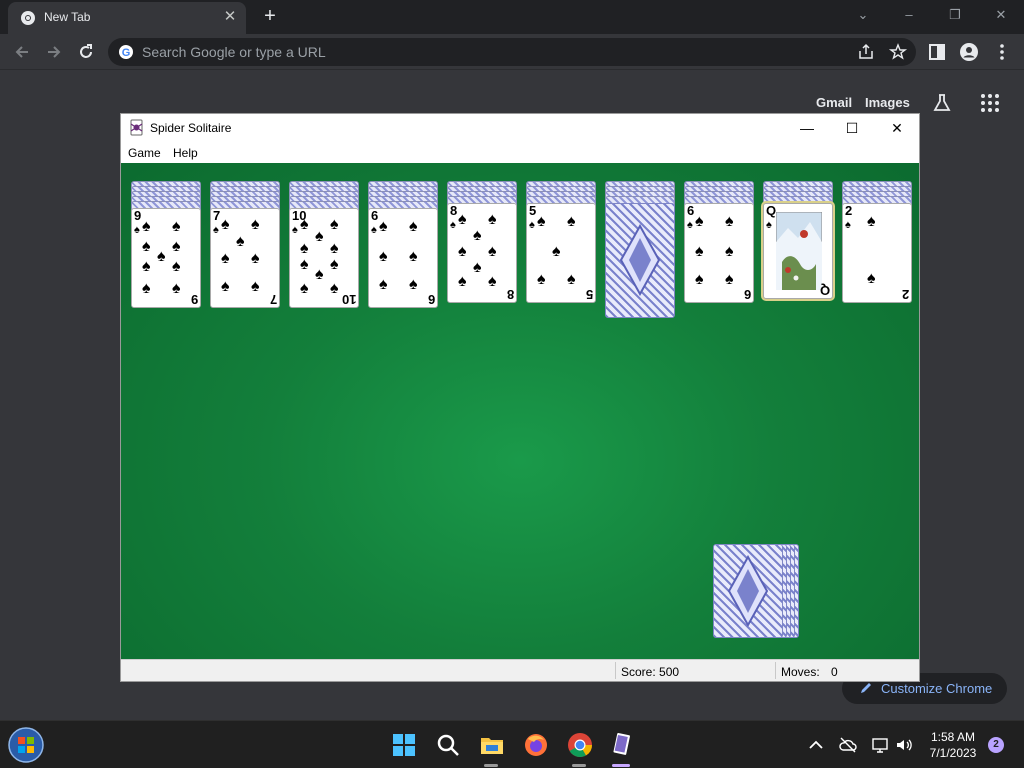 The image size is (1024, 768). What do you see at coordinates (880, 745) in the screenshot?
I see `network-icon` at bounding box center [880, 745].